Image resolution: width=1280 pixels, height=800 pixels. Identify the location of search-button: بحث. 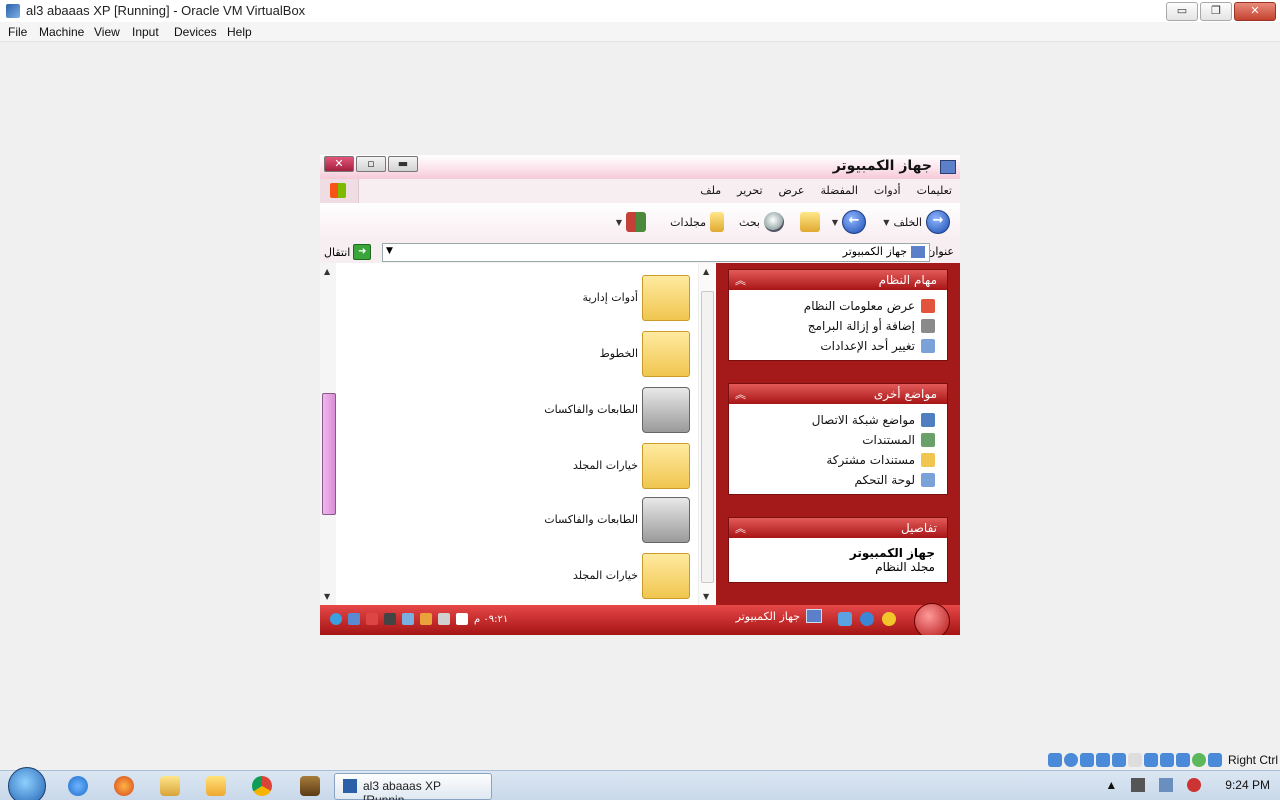
(761, 222).